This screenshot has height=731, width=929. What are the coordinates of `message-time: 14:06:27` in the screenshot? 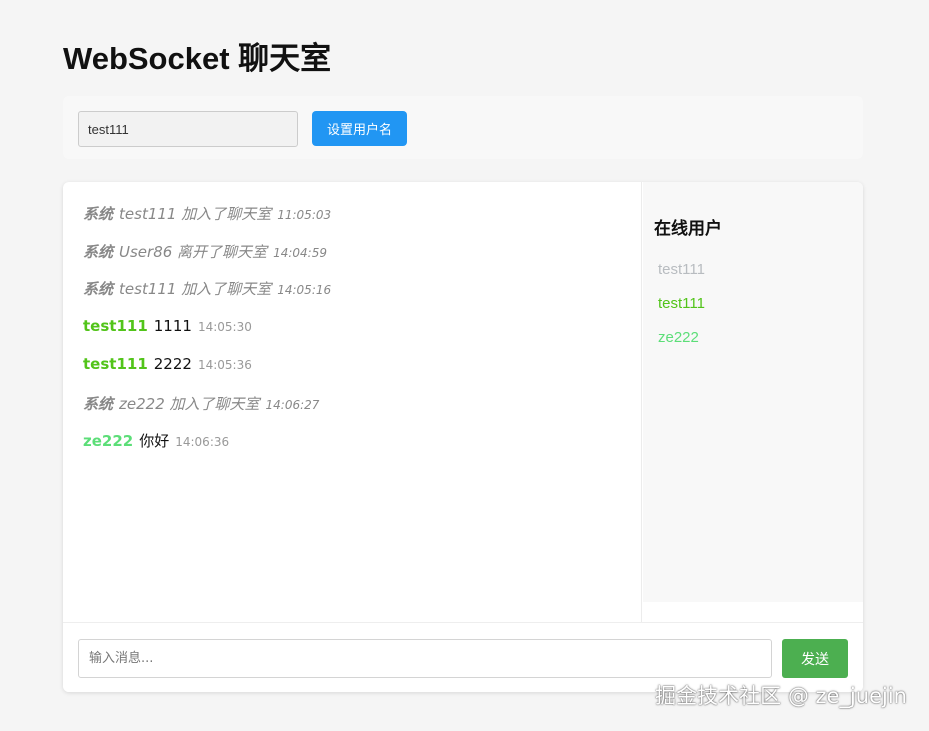 It's located at (292, 405).